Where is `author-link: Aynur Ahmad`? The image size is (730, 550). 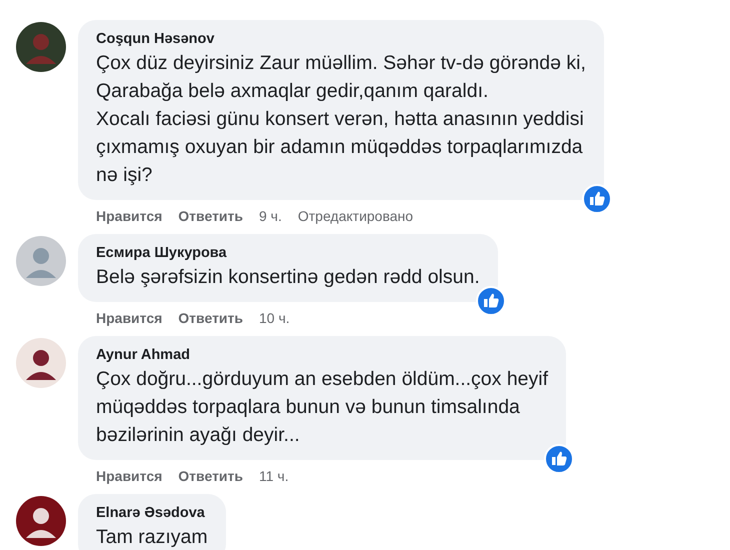
author-link: Aynur Ahmad is located at coordinates (322, 355).